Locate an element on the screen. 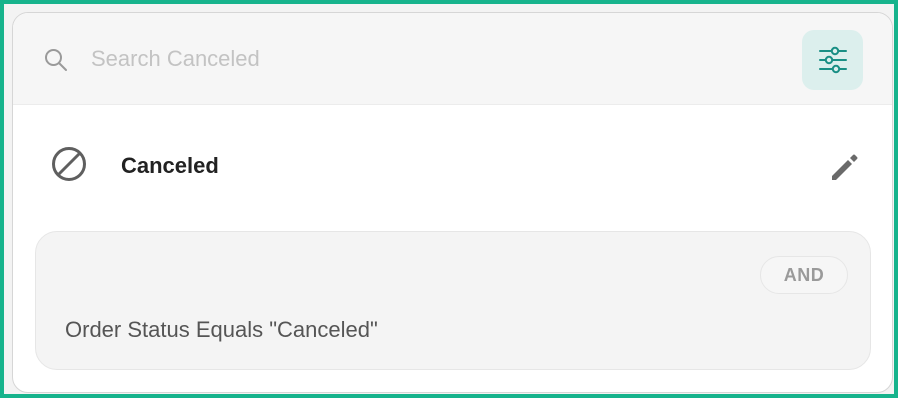  operator-chip: AND is located at coordinates (804, 275).